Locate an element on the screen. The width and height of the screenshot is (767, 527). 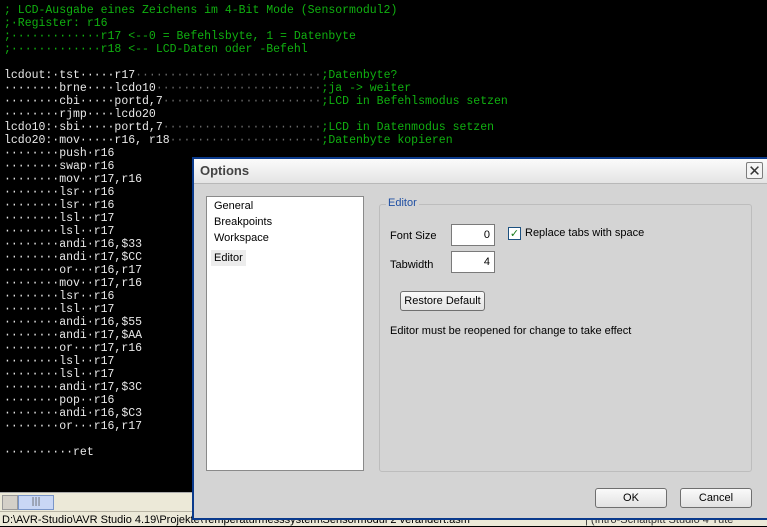
code-line: ········andi·r17,$CC is located at coordinates (73, 257).